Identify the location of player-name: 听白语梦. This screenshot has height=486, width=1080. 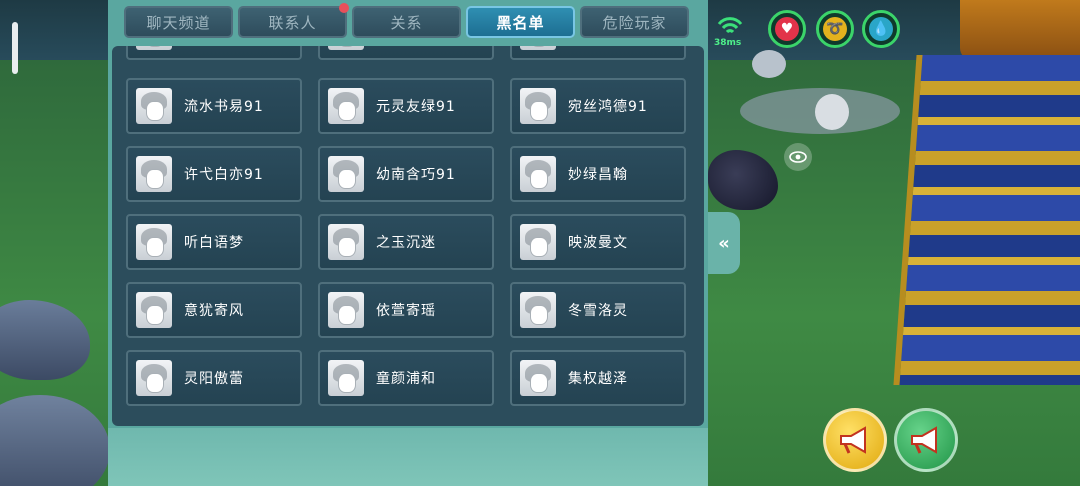
(214, 243).